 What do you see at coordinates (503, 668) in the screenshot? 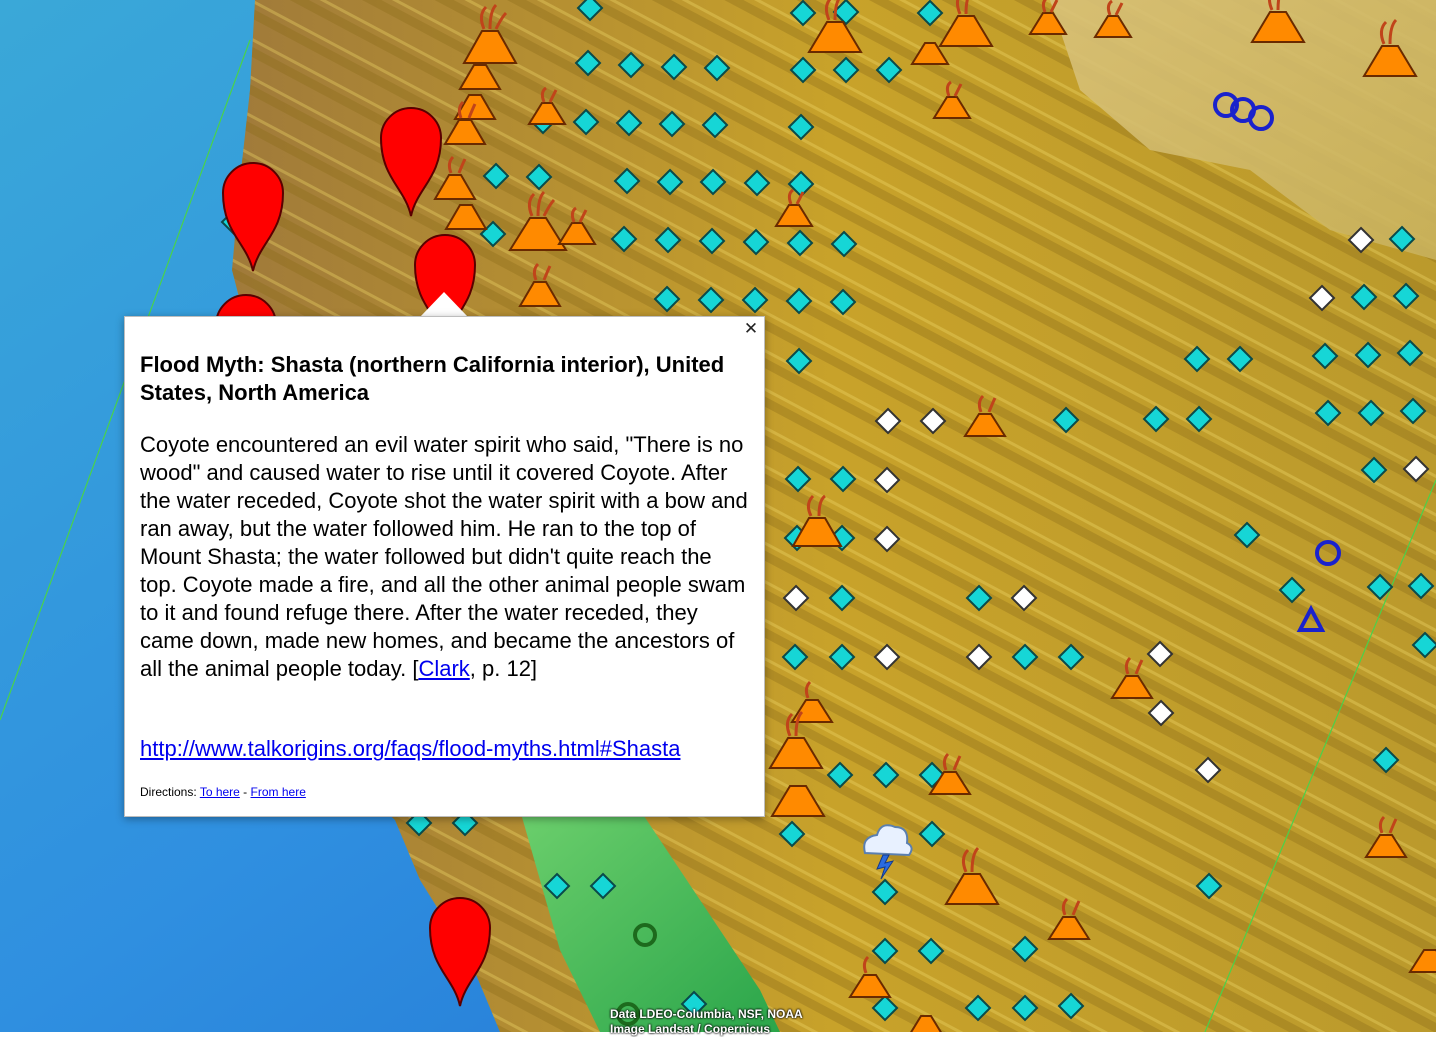
I see `popup-description-tail: , p. 12]` at bounding box center [503, 668].